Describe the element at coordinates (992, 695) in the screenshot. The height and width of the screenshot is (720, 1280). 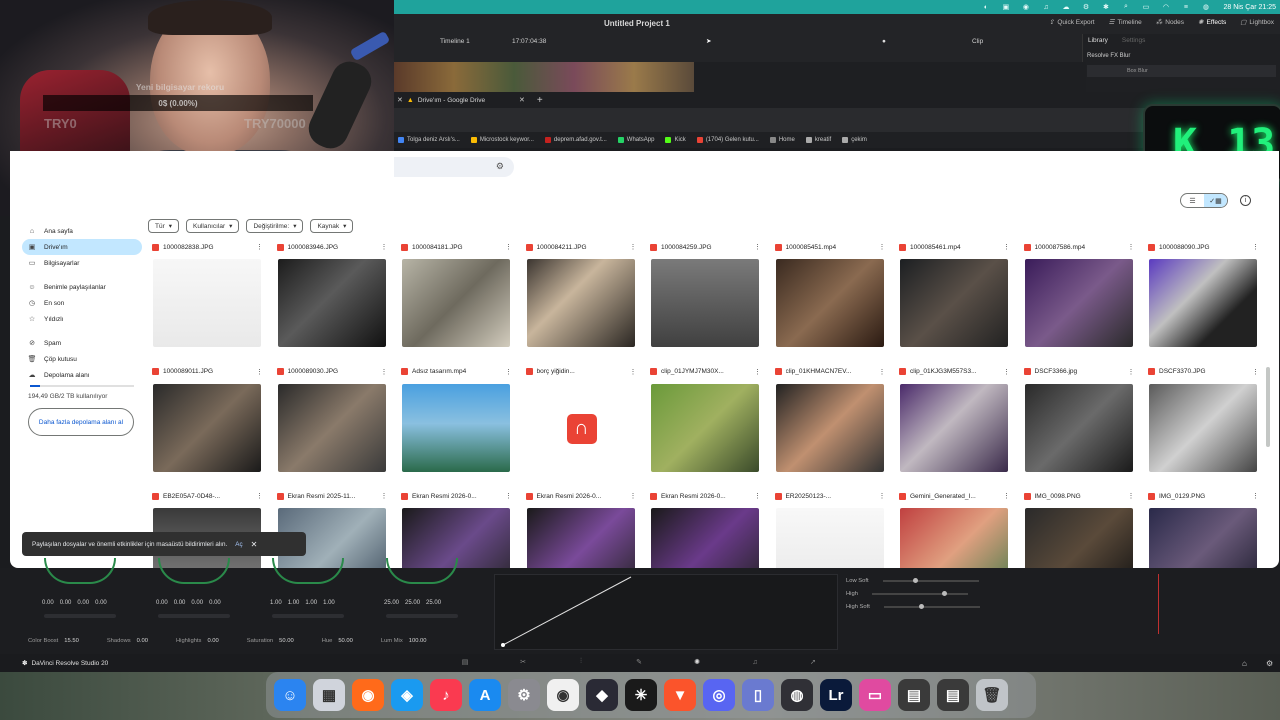
I see `trash-icon: 🗑` at that location.